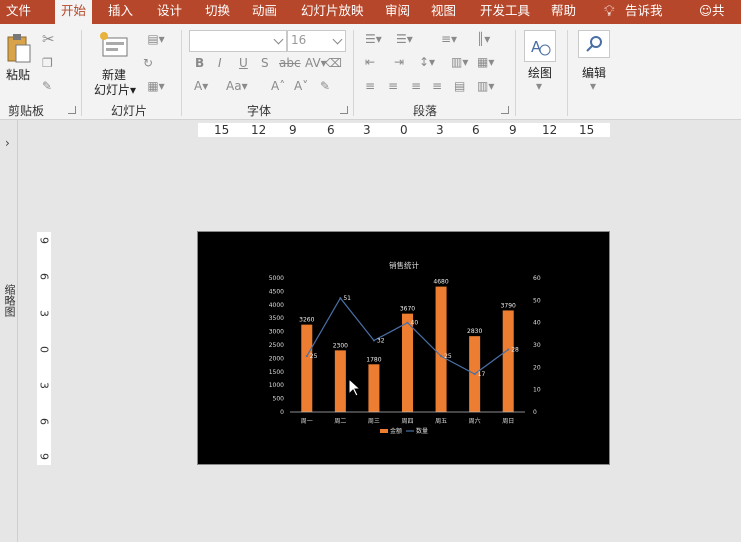 The image size is (741, 542). What do you see at coordinates (537, 300) in the screenshot?
I see `y-right-tick-label: 50` at bounding box center [537, 300].